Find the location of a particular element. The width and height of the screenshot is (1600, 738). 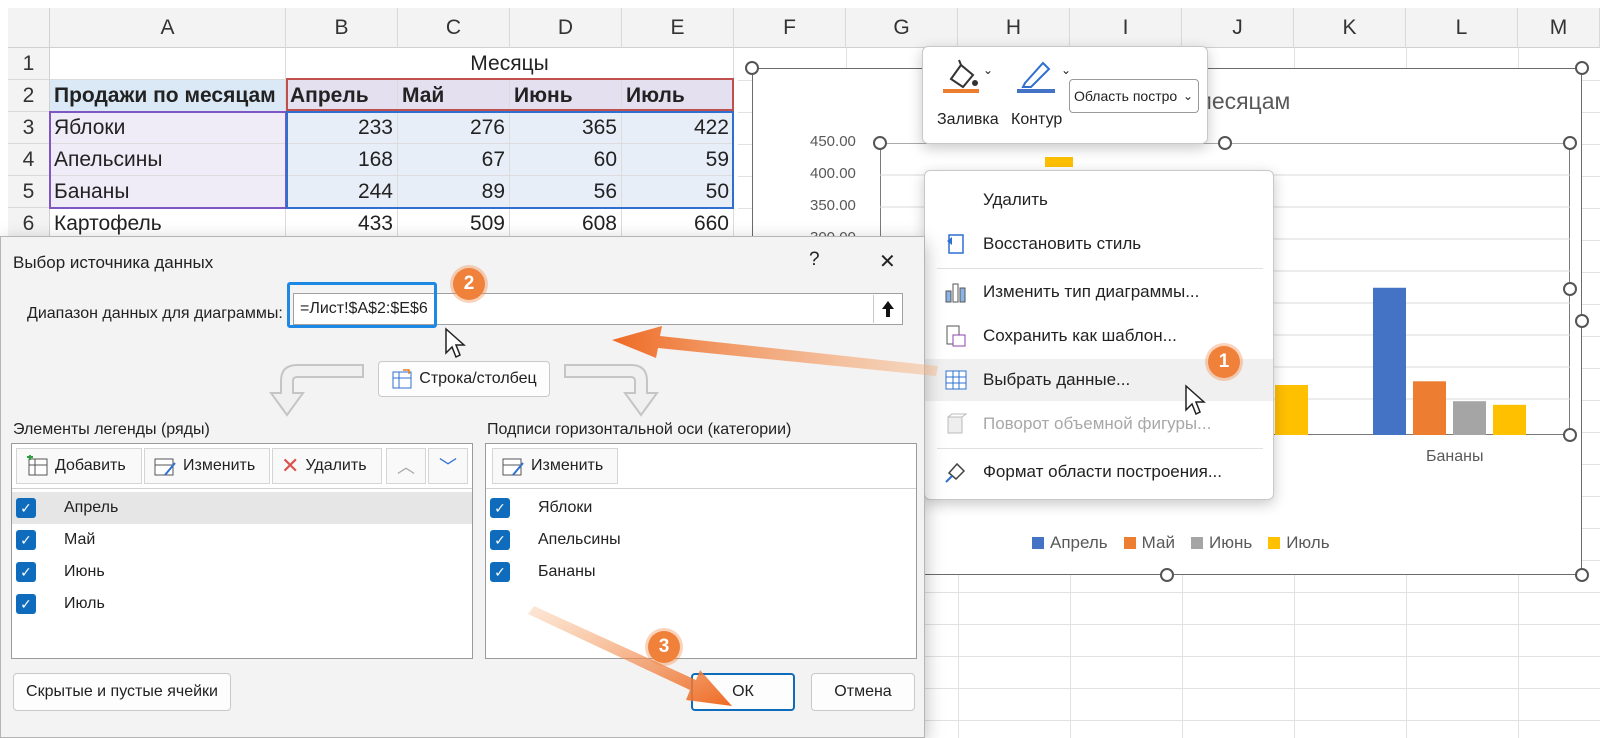

step-badge-3: 3 is located at coordinates (664, 647).